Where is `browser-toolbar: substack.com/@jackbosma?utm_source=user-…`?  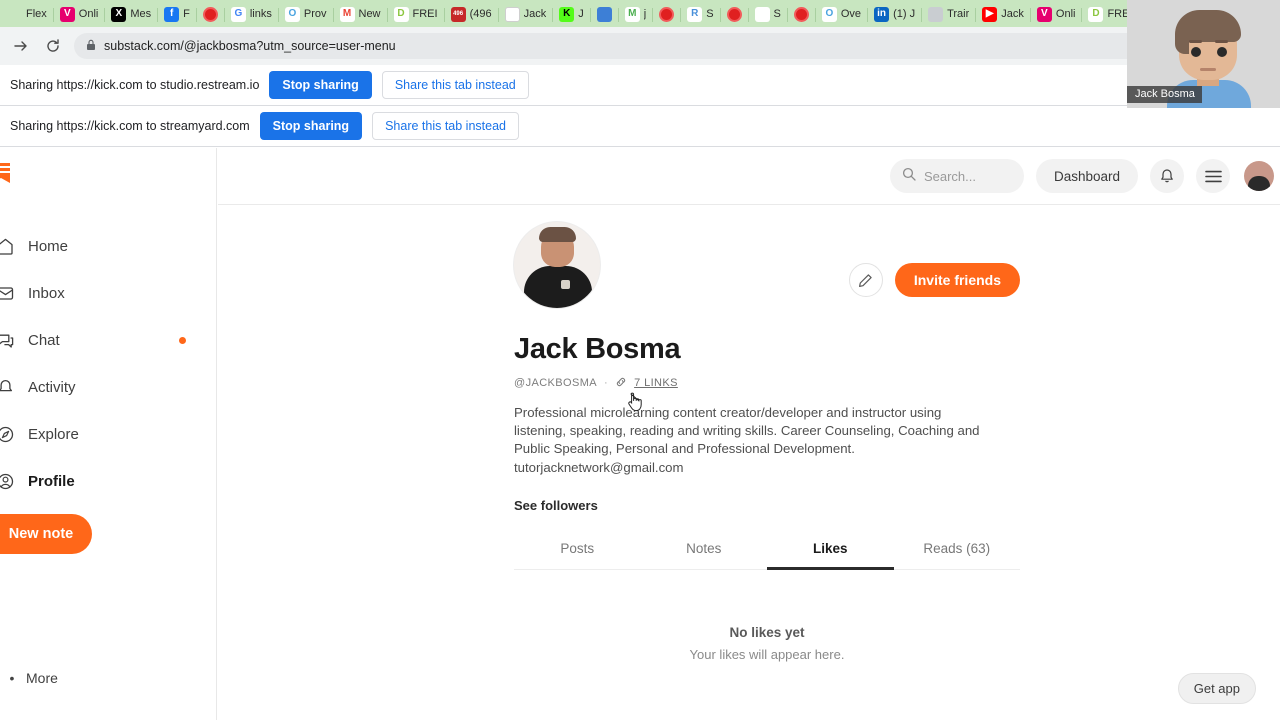
browser-toolbar: substack.com/@jackbosma?utm_source=user-… is located at coordinates (640, 46).